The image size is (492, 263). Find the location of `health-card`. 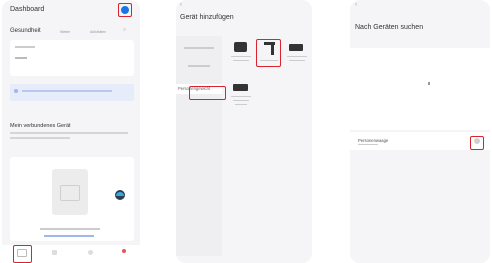

health-card is located at coordinates (72, 58).